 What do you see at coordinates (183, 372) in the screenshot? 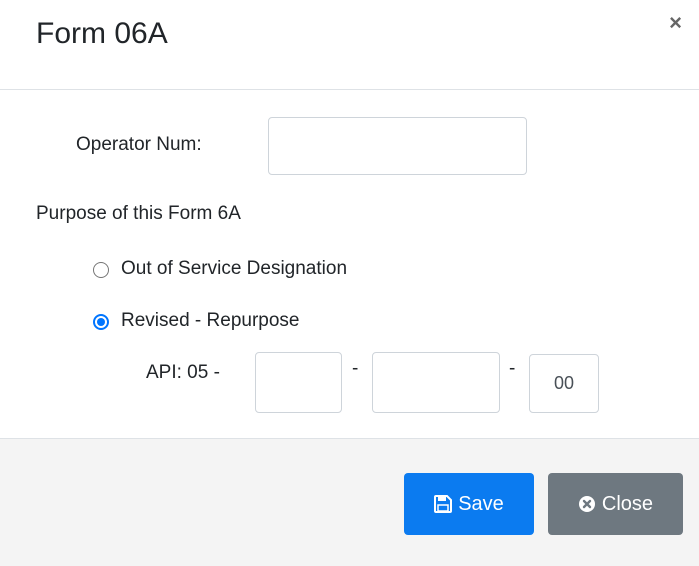
I see `api-label: API: 05 -` at bounding box center [183, 372].